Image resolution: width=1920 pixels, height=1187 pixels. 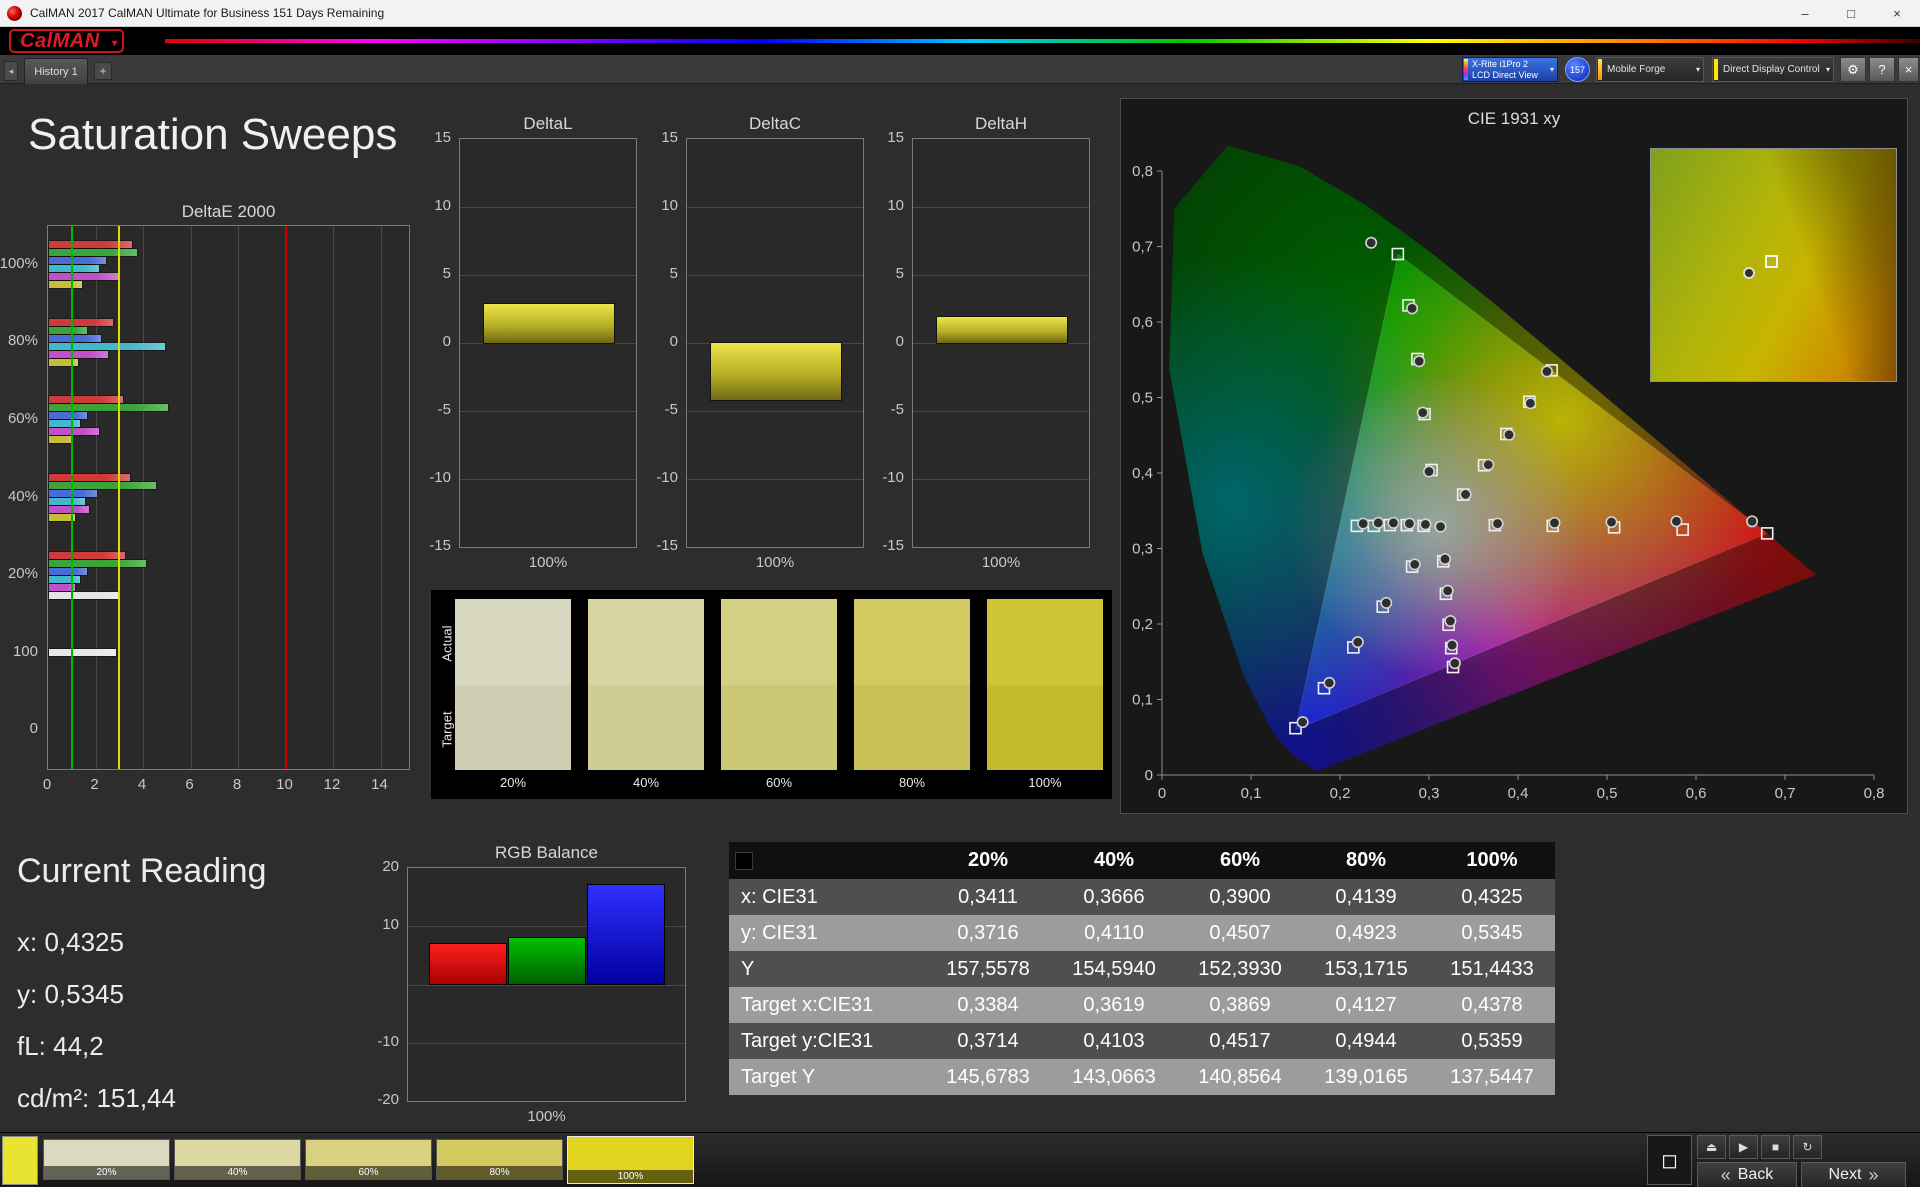 I want to click on rgb-y-axis: 20 10 -10 -20, so click(x=386, y=983).